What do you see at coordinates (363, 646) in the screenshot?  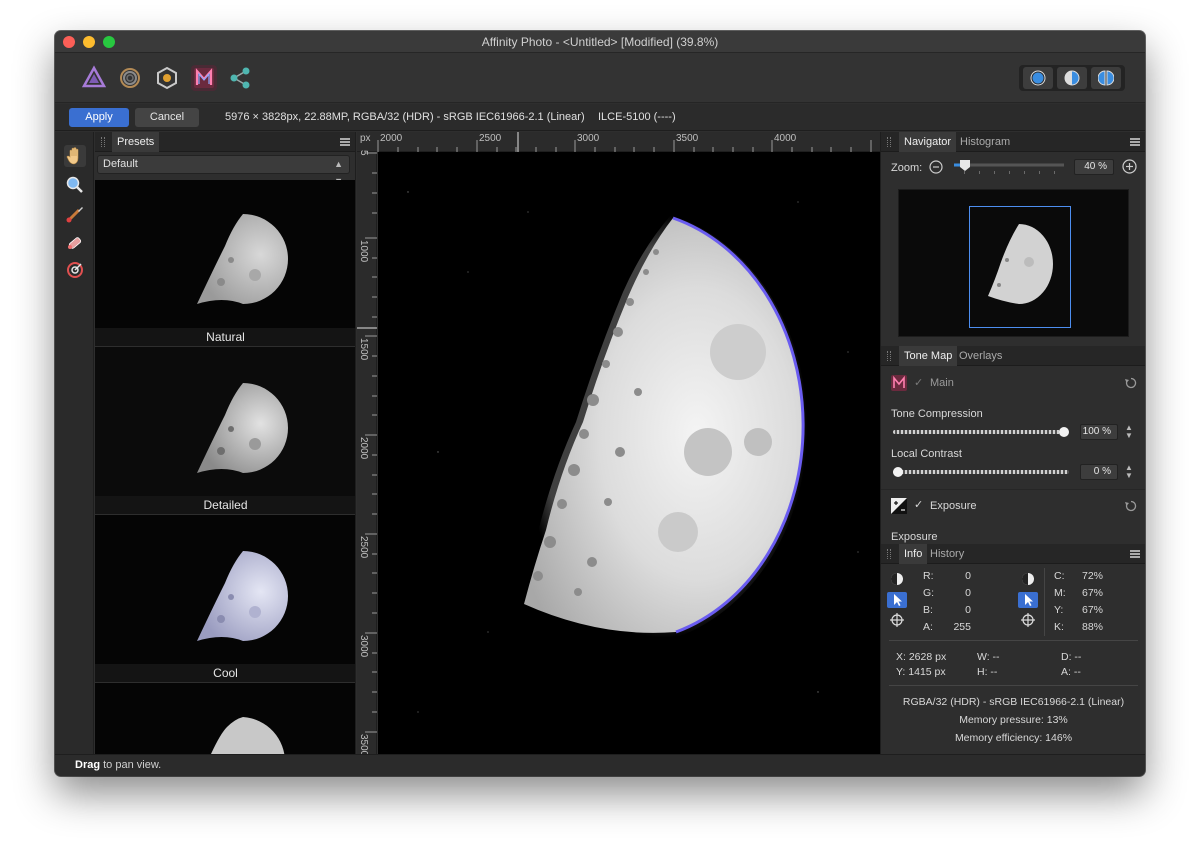 I see `ruler-tick-label: 3000` at bounding box center [363, 646].